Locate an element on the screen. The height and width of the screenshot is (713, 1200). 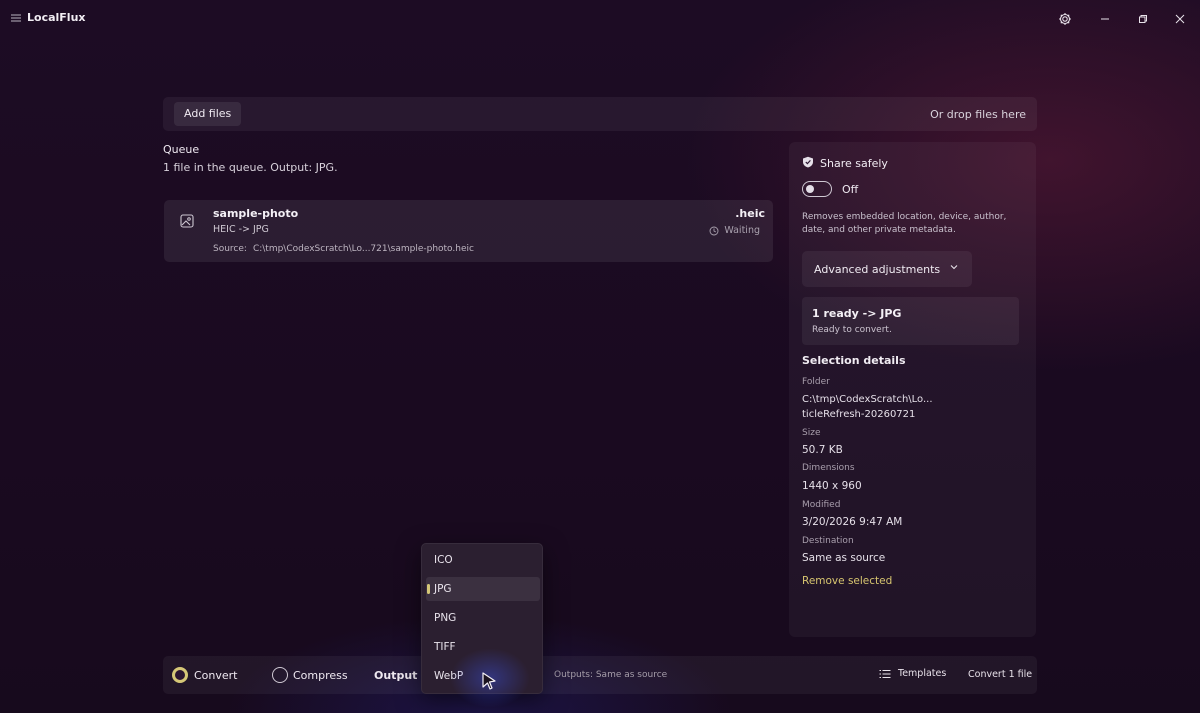
app-title: LocalFlux is located at coordinates (56, 17).